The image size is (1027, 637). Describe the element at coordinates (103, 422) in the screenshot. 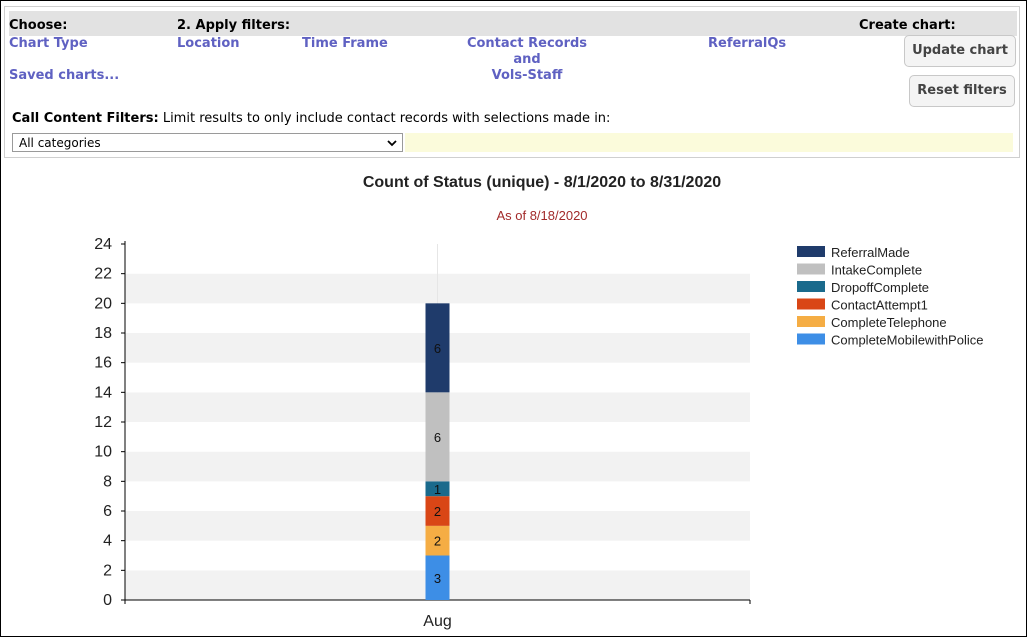

I see `y-tick-label: 12` at that location.